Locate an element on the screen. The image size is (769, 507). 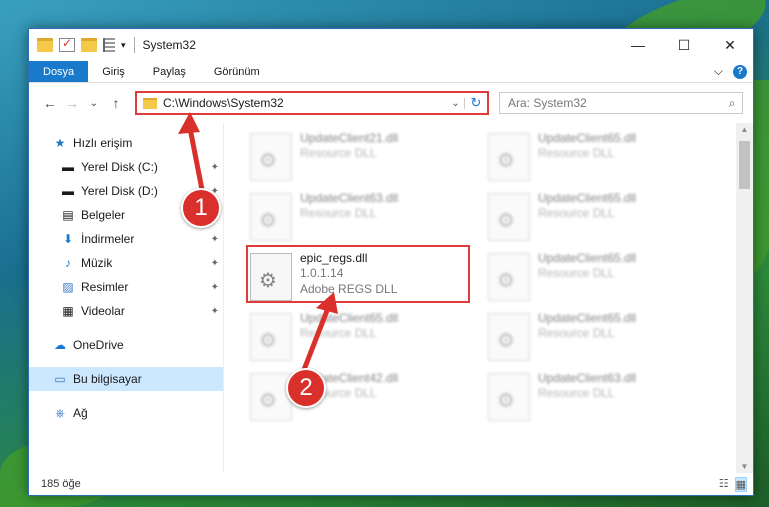
sidebar-item-label: Bu bilgisayar is located at coordinates (107, 379).